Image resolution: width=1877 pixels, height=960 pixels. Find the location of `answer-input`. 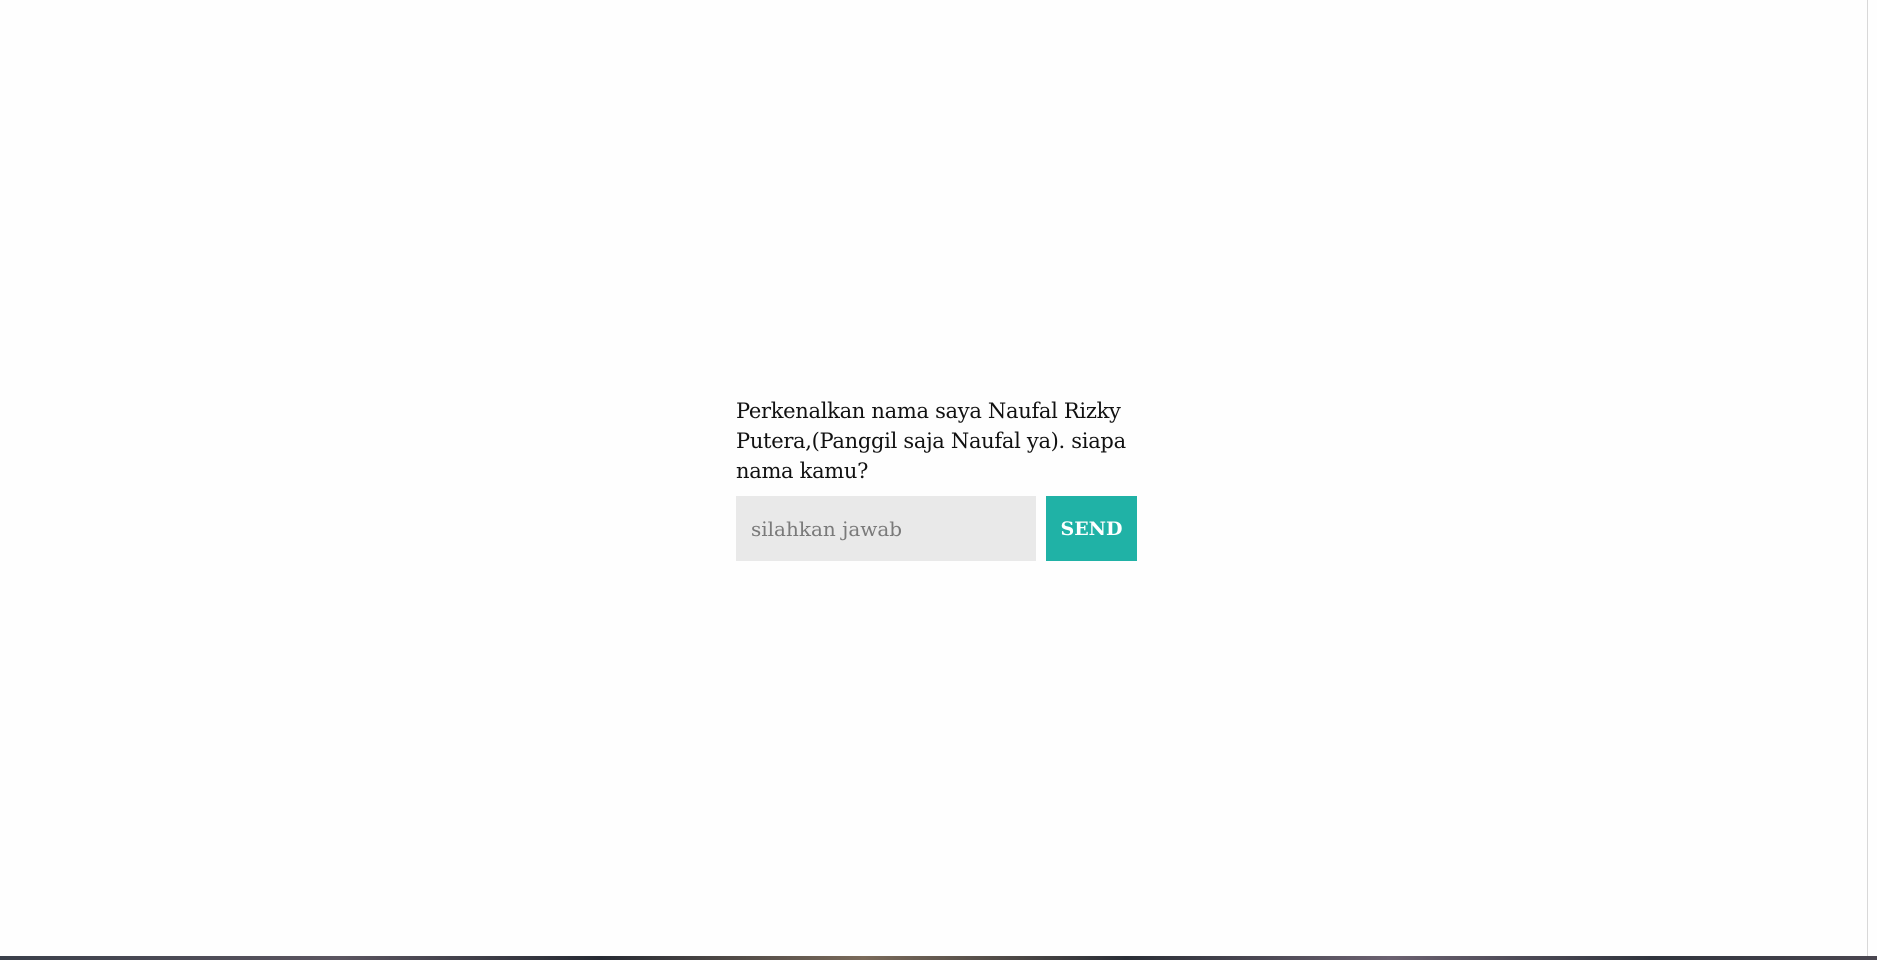

answer-input is located at coordinates (886, 528).